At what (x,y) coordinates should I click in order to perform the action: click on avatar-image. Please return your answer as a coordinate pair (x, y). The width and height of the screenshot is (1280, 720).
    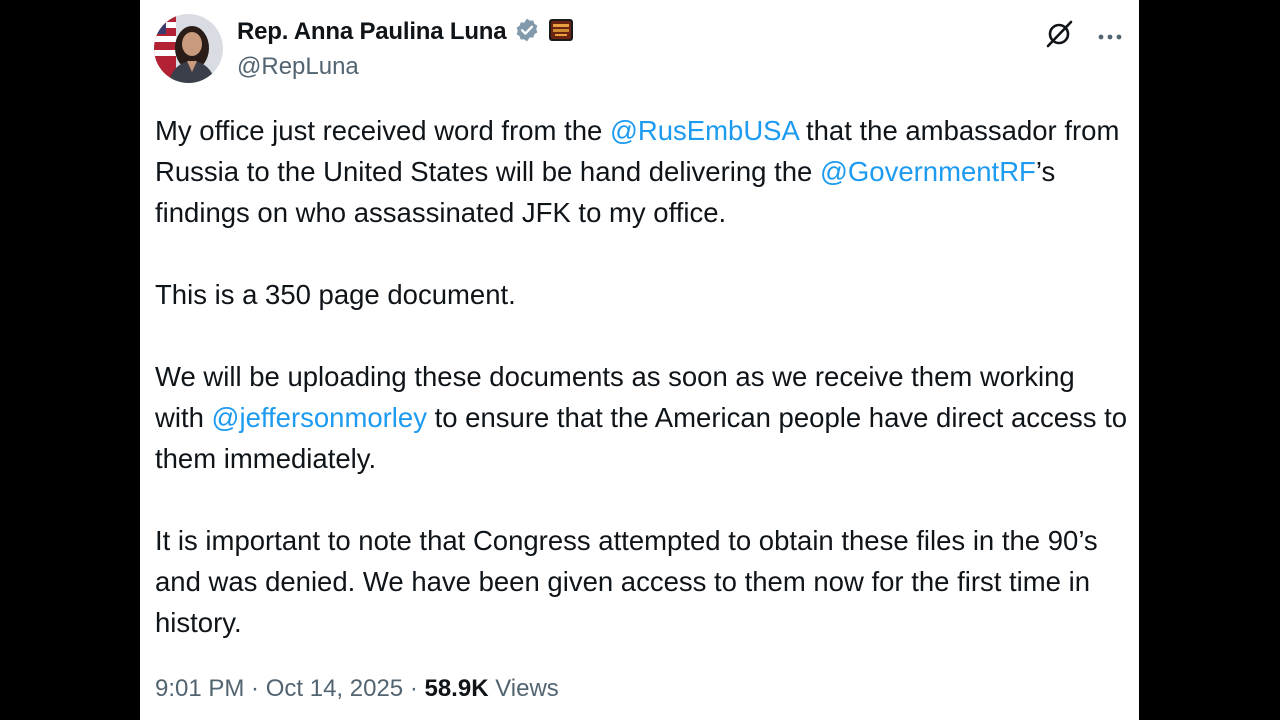
    Looking at the image, I should click on (188, 48).